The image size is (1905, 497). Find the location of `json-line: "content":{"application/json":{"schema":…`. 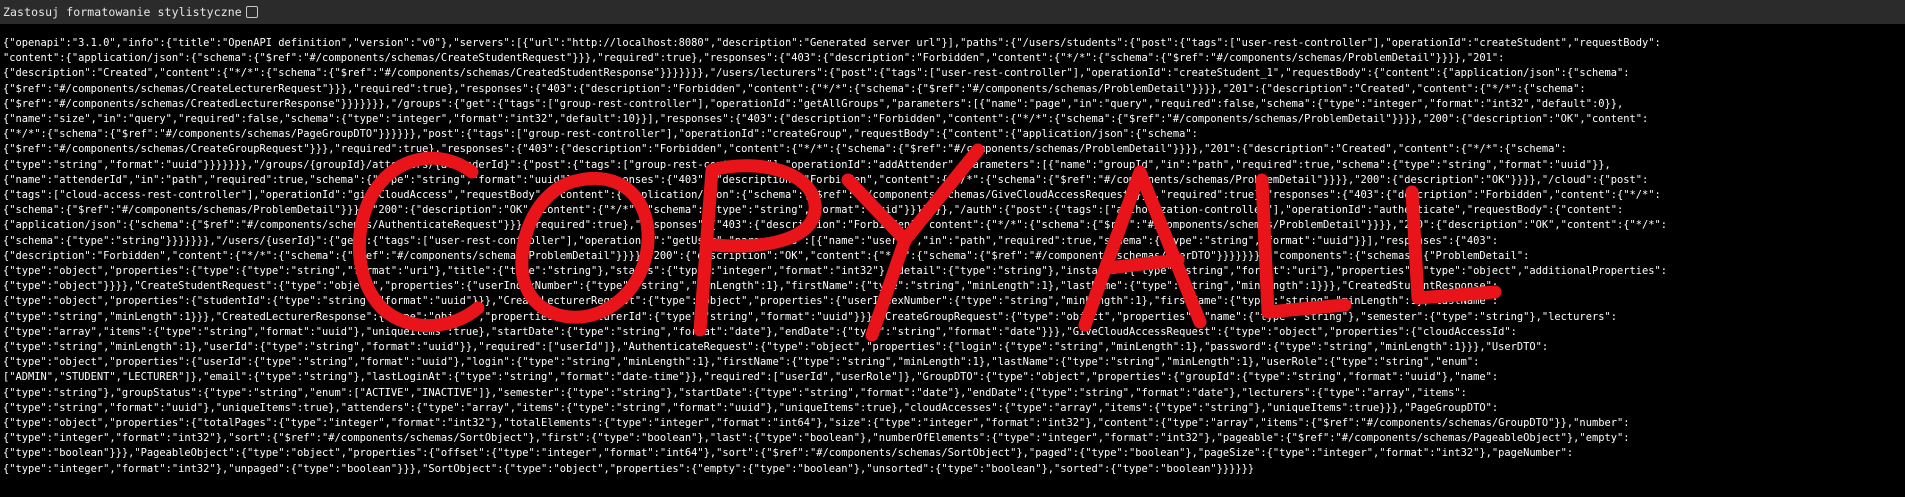

json-line: "content":{"application/json":{"schema":… is located at coordinates (754, 58).